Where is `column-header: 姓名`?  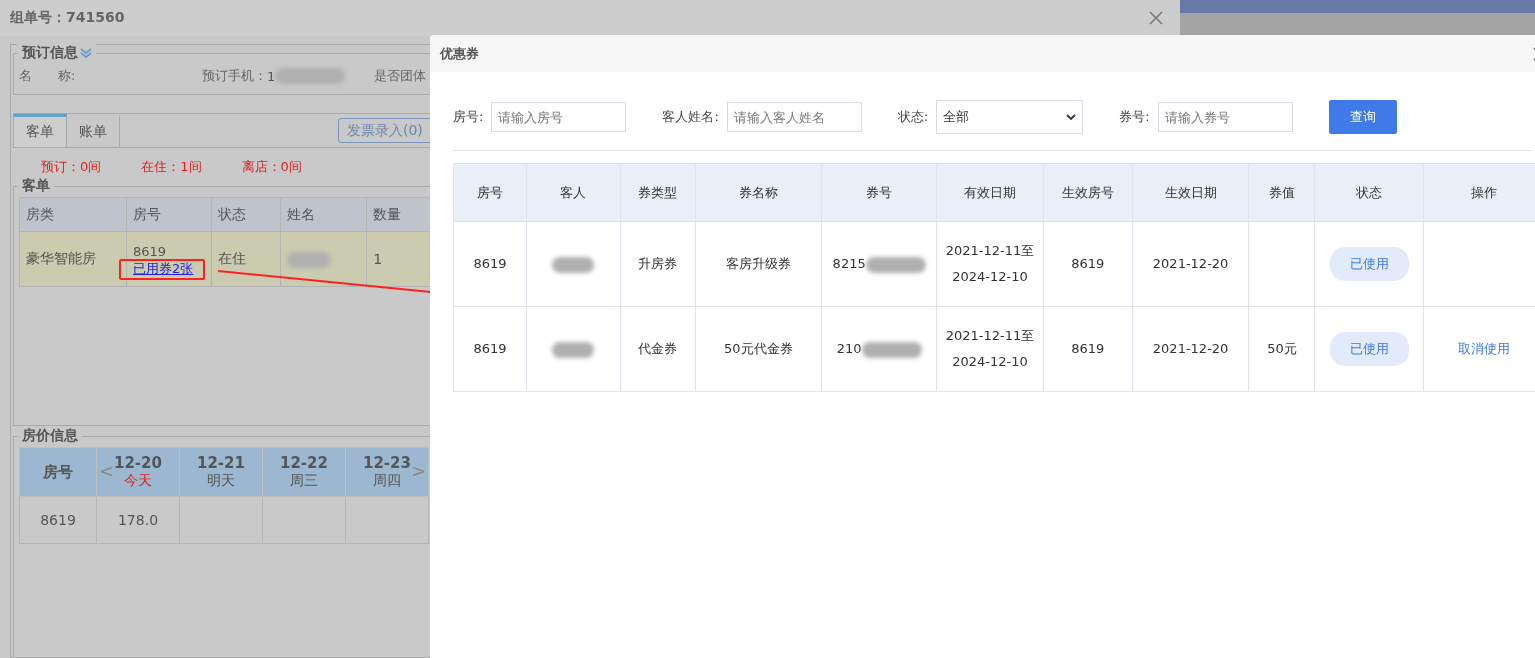
column-header: 姓名 is located at coordinates (323, 214).